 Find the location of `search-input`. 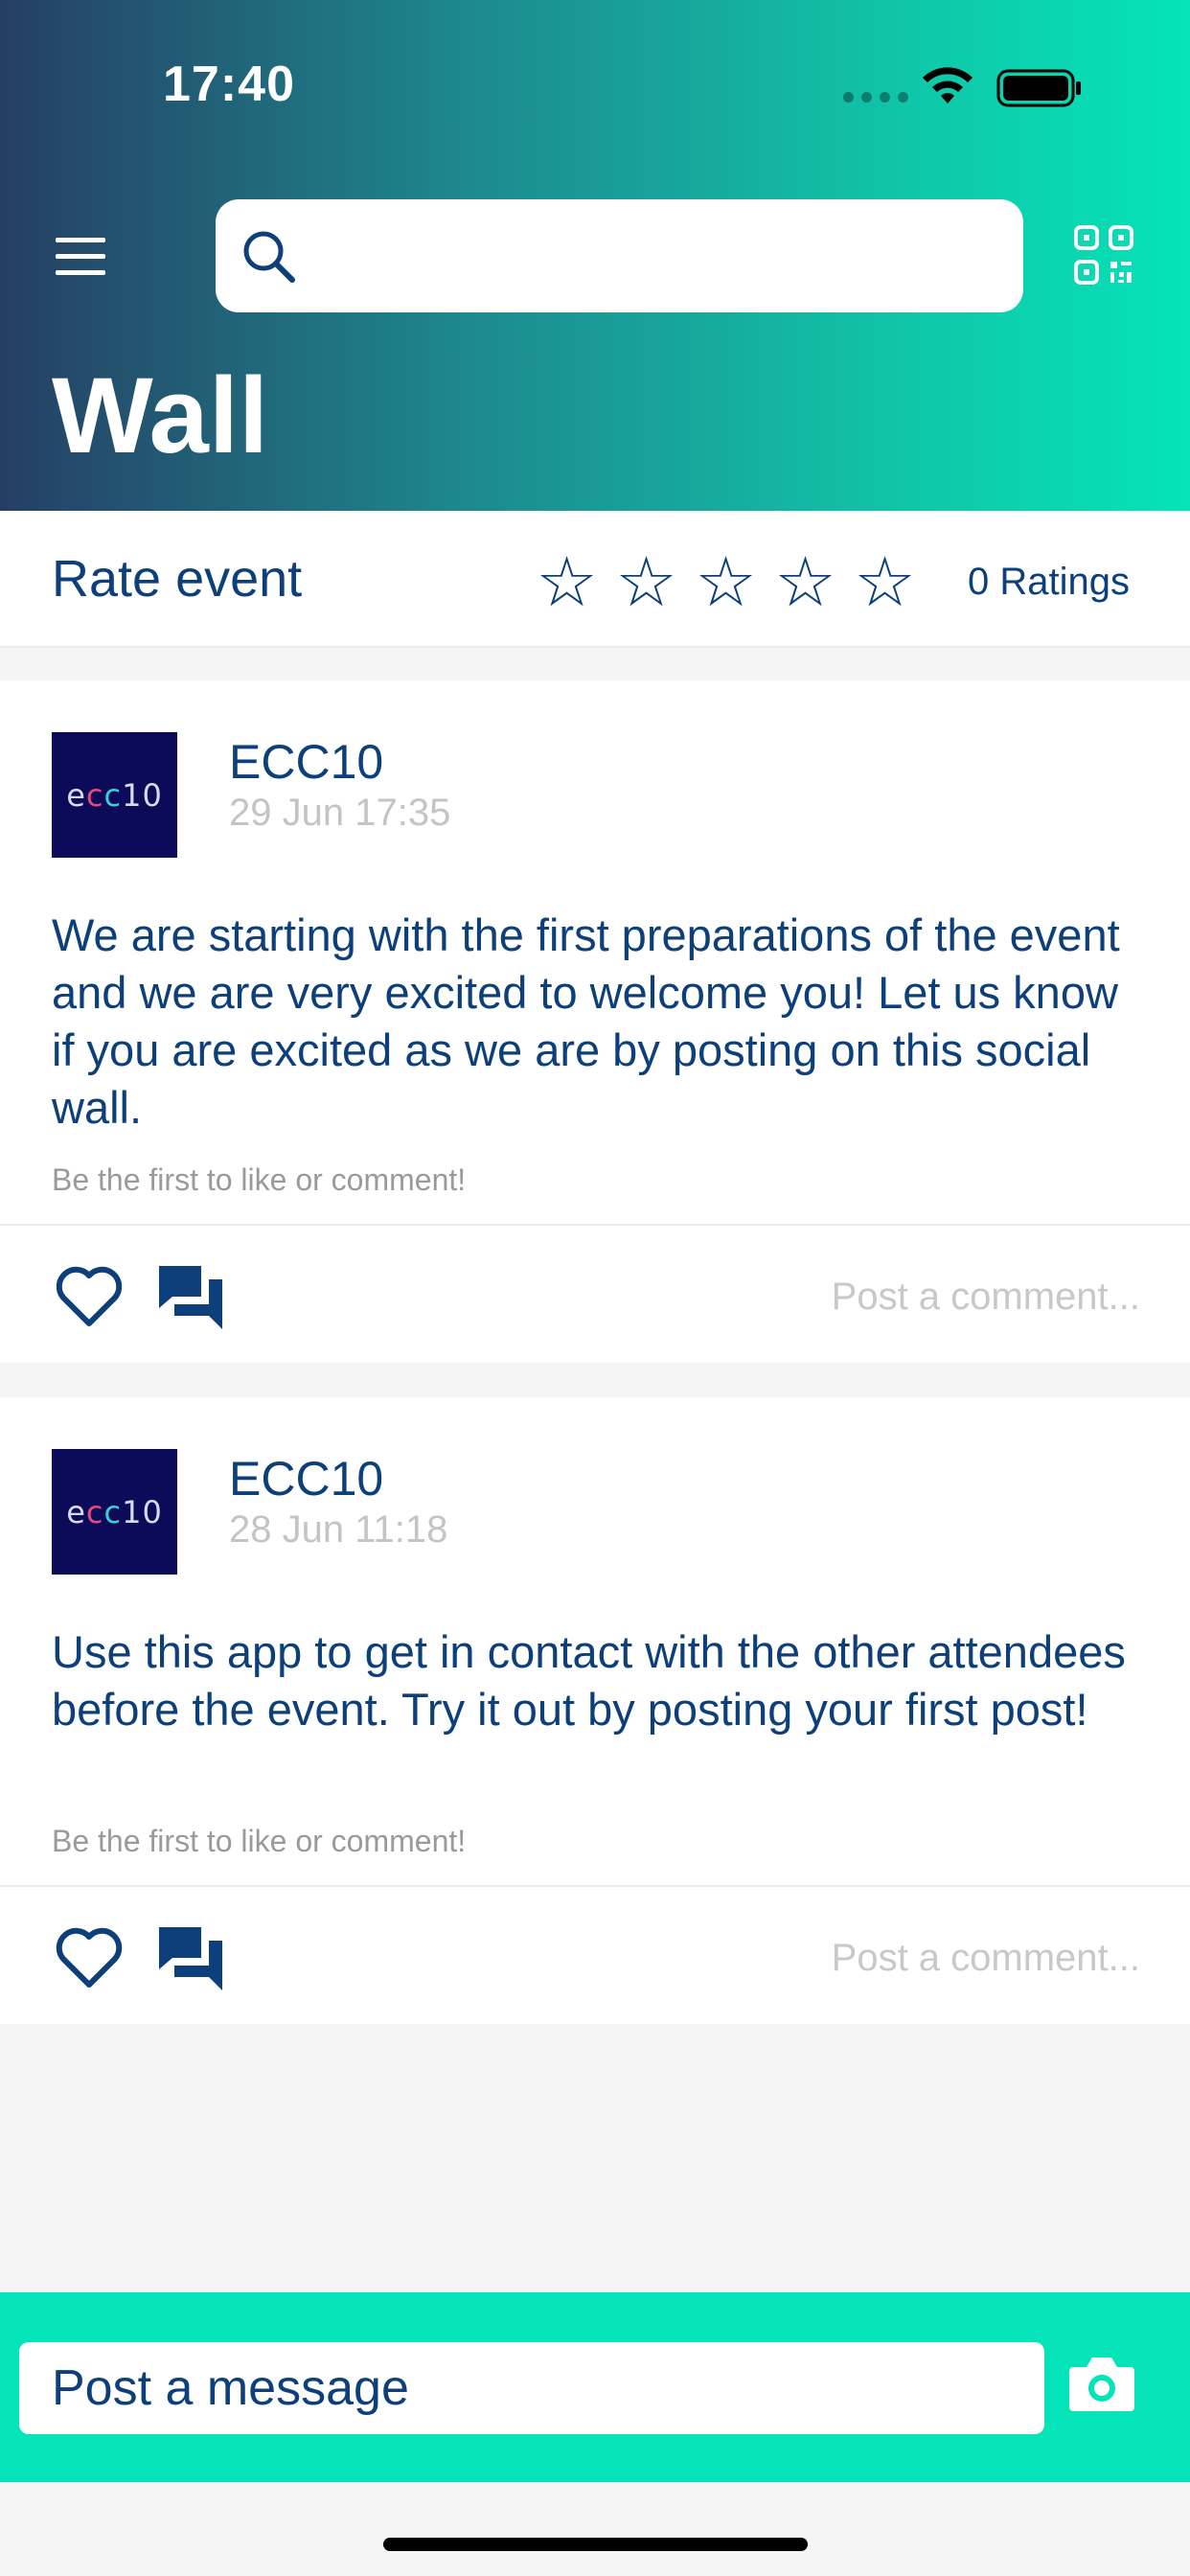

search-input is located at coordinates (656, 255).